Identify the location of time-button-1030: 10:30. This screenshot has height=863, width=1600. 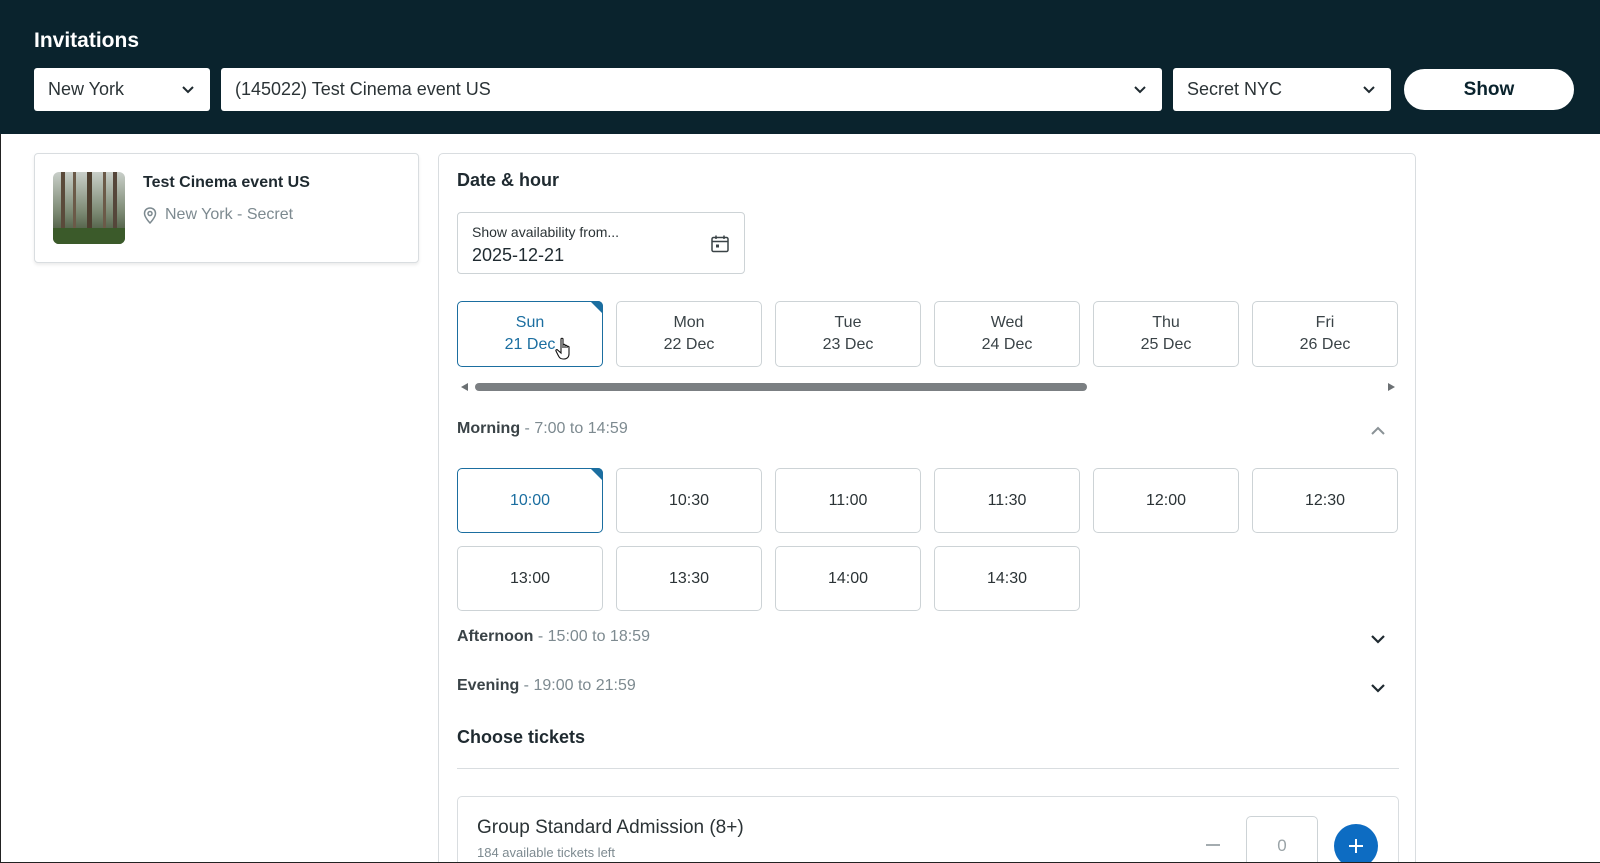
(689, 500).